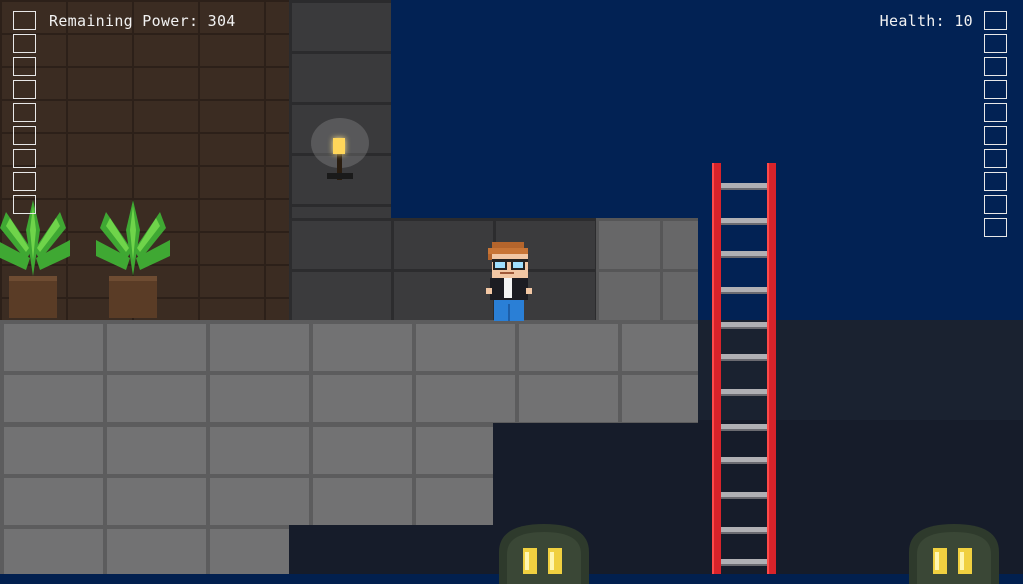  I want to click on torch-flame-icon, so click(339, 146).